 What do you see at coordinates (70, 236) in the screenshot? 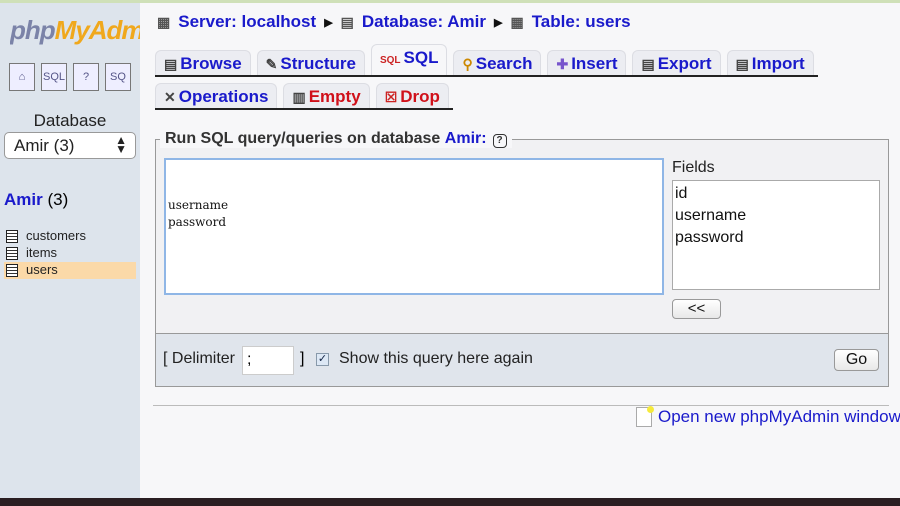
I see `table-item-customers: customers` at bounding box center [70, 236].